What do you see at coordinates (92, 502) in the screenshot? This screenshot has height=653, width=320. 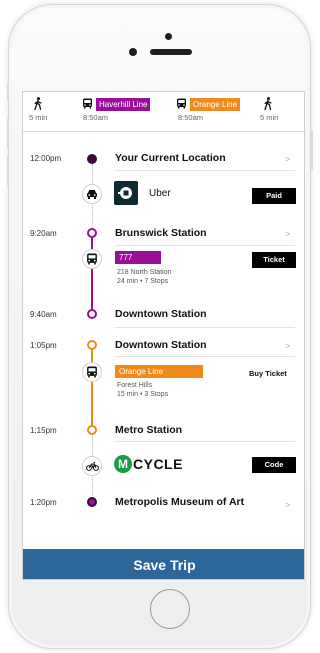 I see `museum-marker` at bounding box center [92, 502].